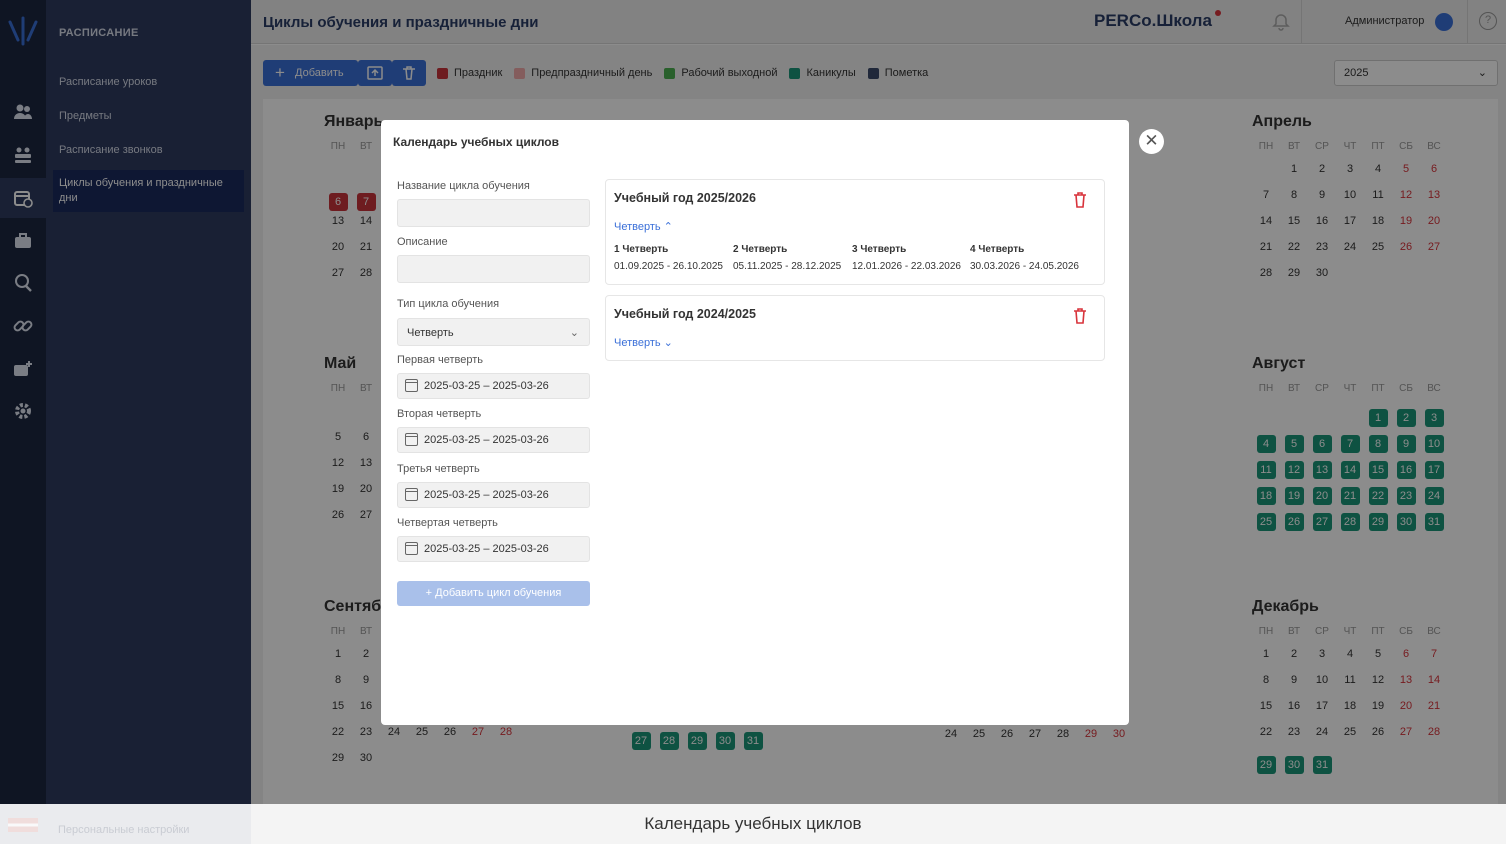 This screenshot has width=1506, height=844. Describe the element at coordinates (493, 332) in the screenshot. I see `cycle-type-select: Четверть ⌄` at that location.